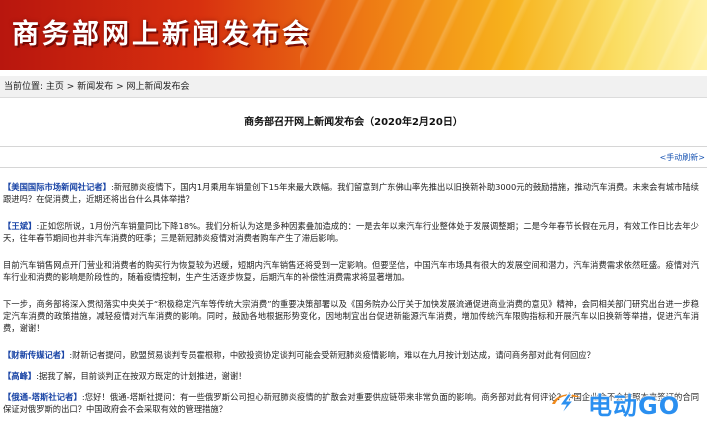  Describe the element at coordinates (634, 405) in the screenshot. I see `watermark-text: 电动GO` at that location.